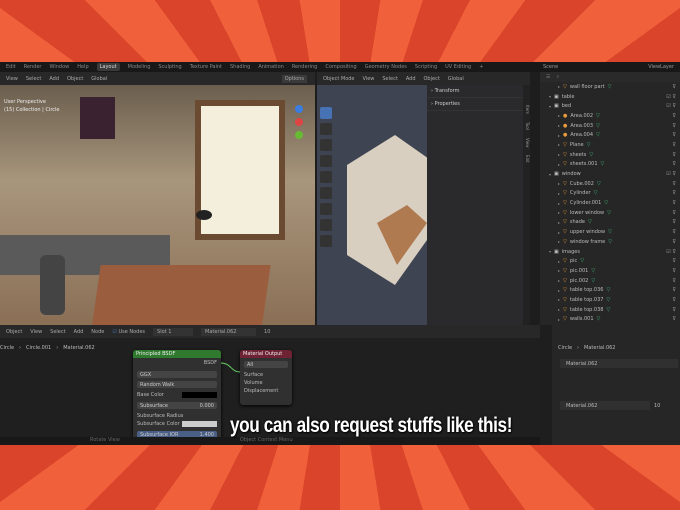  I want to click on material-slot-list: Material.062, so click(619, 363).